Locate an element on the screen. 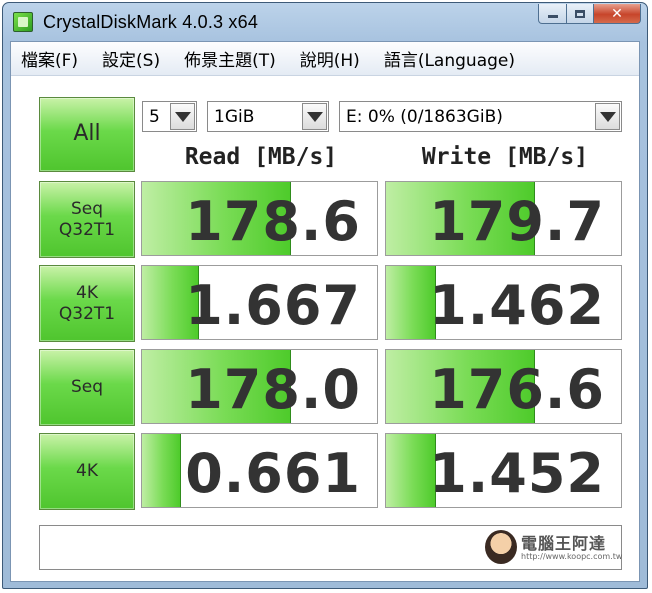 The image size is (652, 593). watermark-logo: 電腦王阿達 http://www.koopc.com.tw is located at coordinates (553, 548).